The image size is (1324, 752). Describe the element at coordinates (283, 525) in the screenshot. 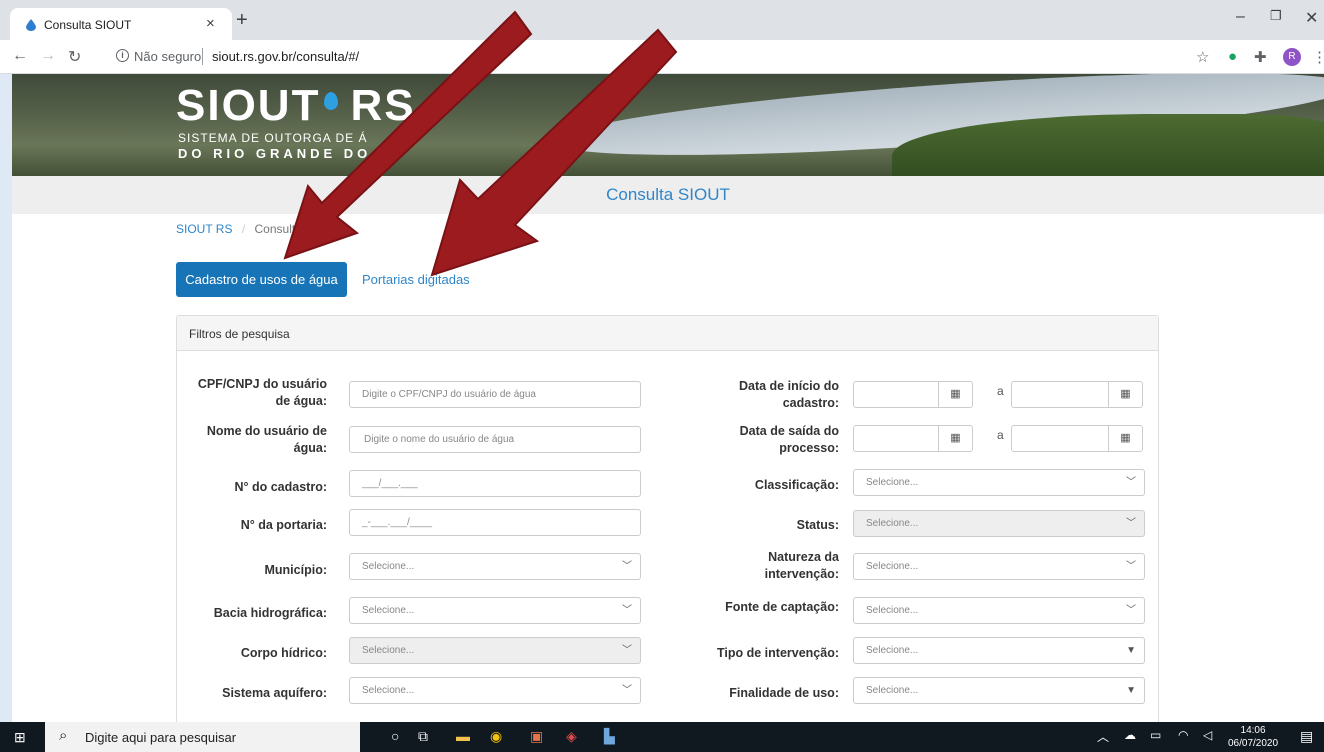

I see `portaria-label: N° da portaria:` at that location.